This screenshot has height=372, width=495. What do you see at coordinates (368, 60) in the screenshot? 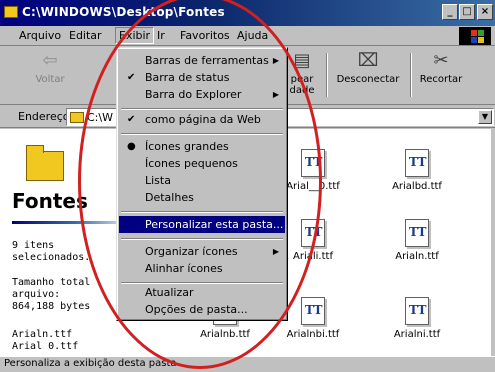
I see `disconnect-icon: ⌧` at bounding box center [368, 60].